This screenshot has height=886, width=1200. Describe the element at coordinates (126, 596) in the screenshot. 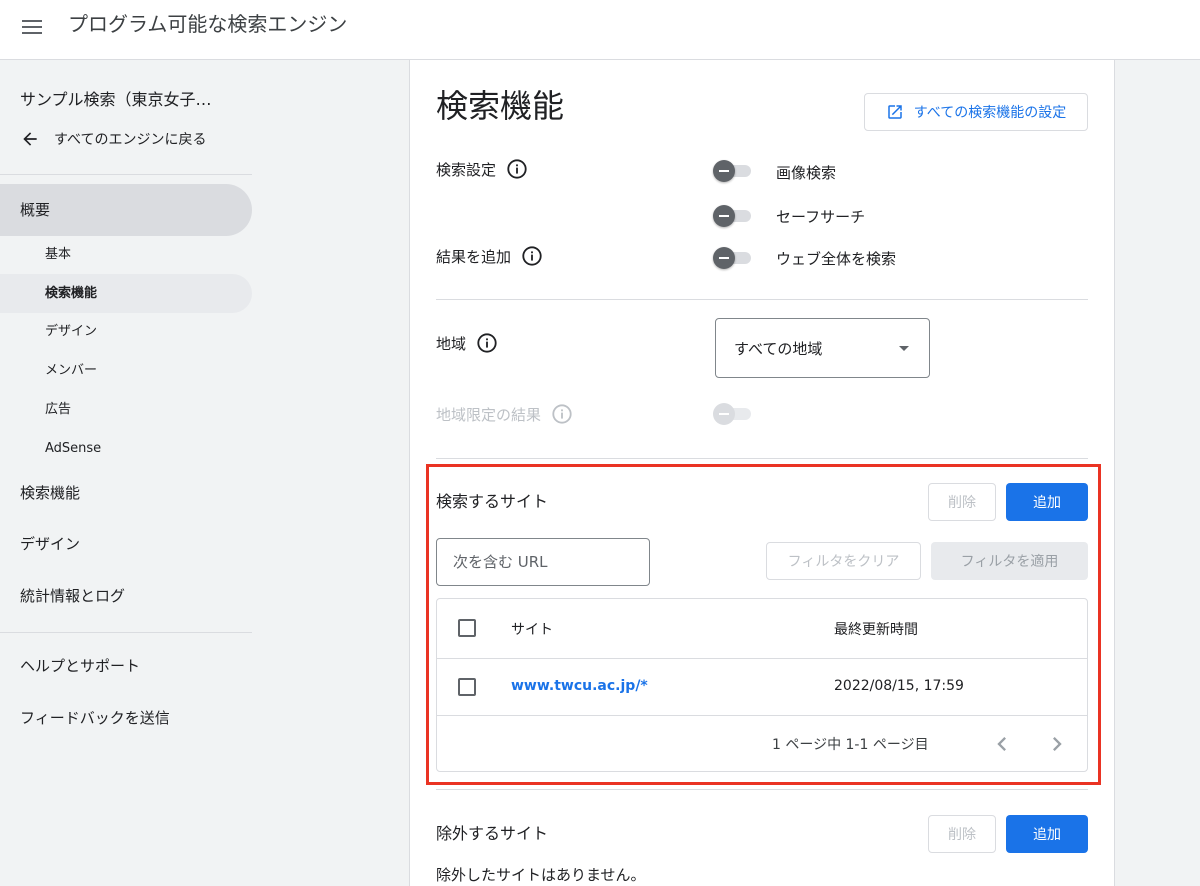

I see `sidebar-item-stats-logs: 統計情報とログ` at that location.